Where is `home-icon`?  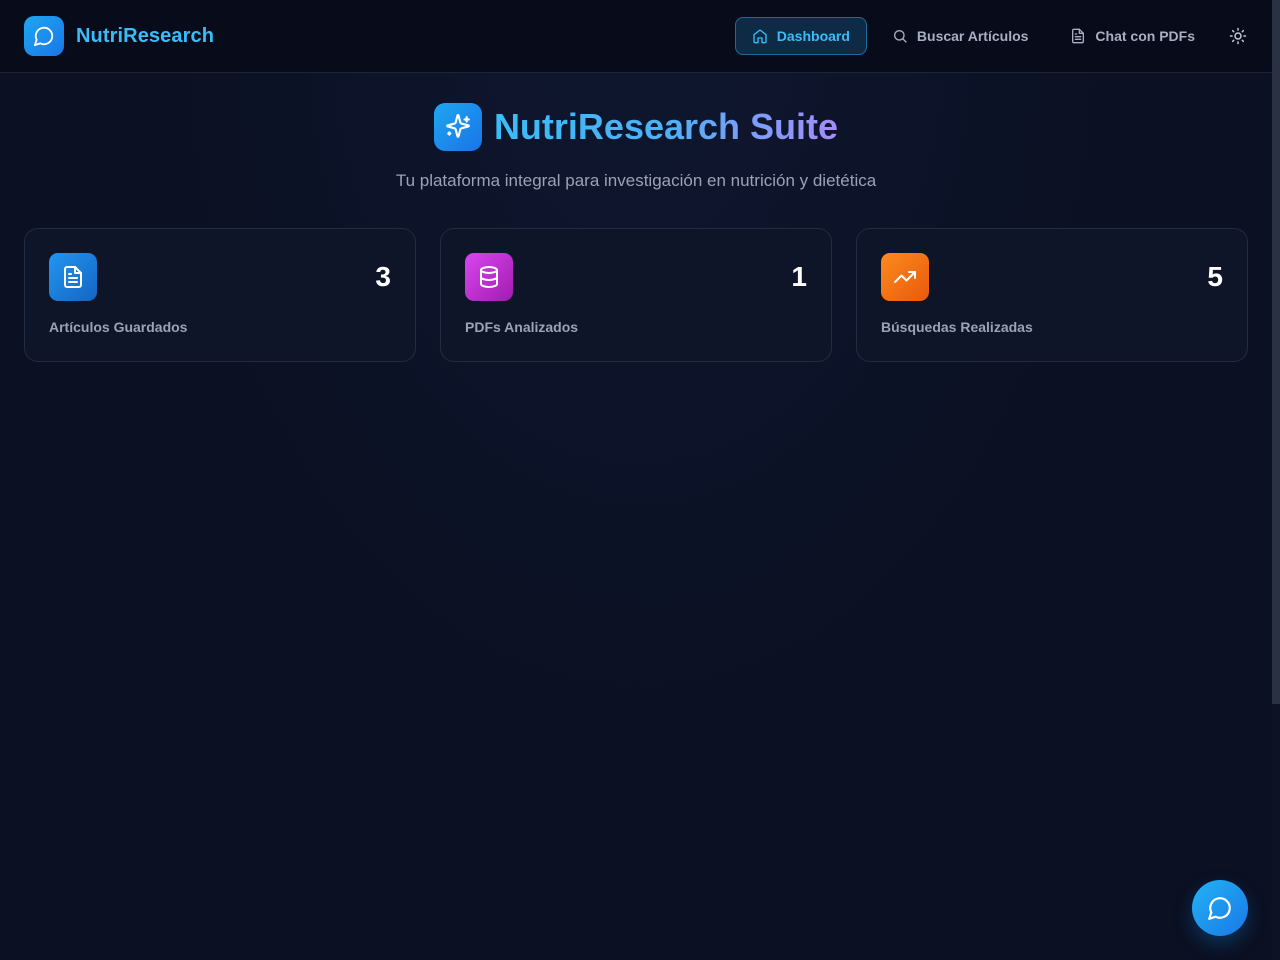
home-icon is located at coordinates (760, 36).